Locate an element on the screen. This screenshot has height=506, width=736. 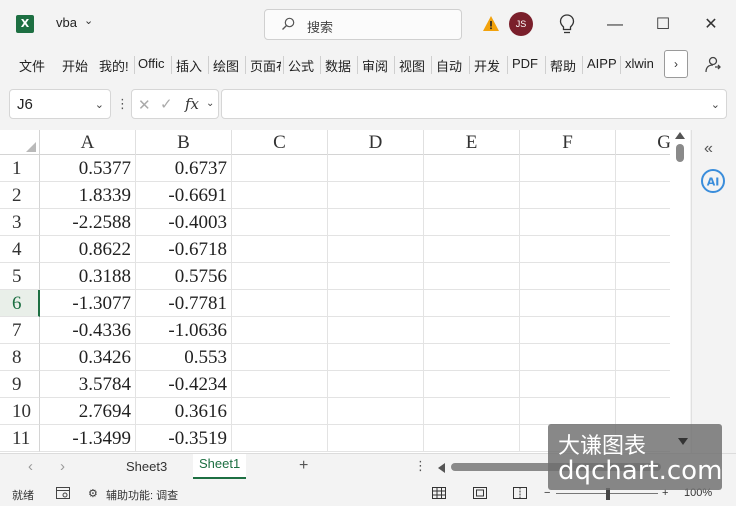
warning-icon is located at coordinates (491, 24).